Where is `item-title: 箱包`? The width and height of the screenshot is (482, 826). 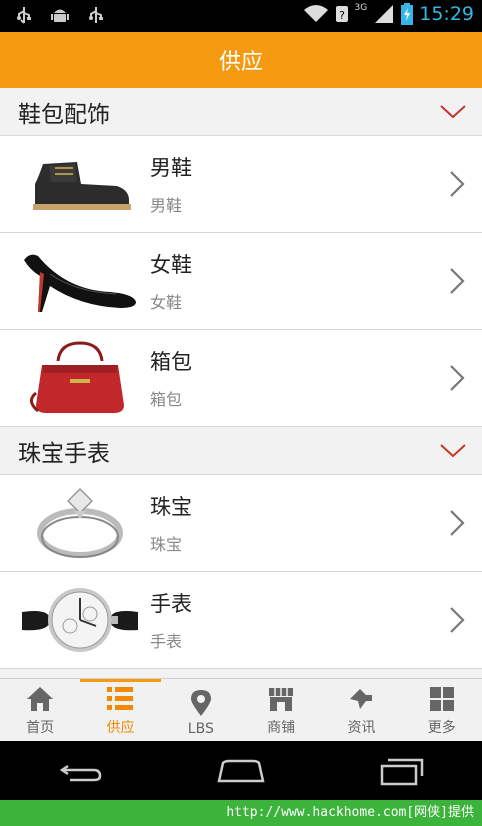
item-title: 箱包 is located at coordinates (171, 362).